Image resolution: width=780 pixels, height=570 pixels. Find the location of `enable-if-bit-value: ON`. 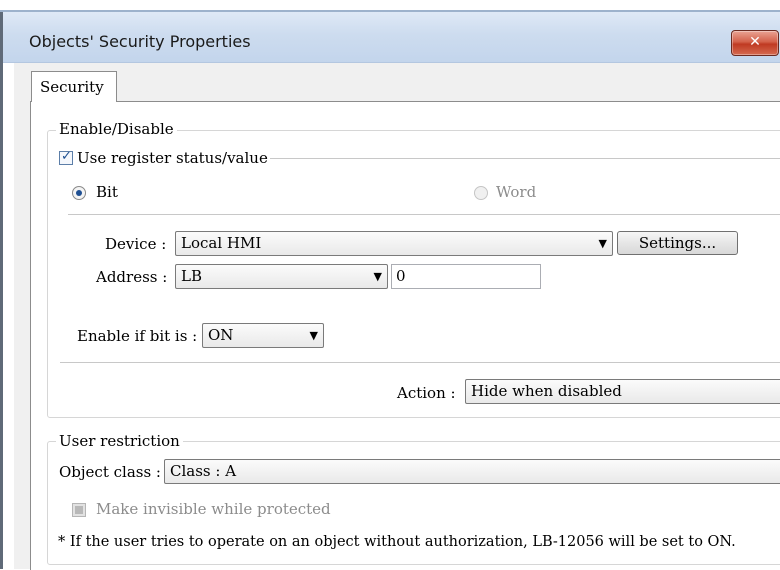

enable-if-bit-value: ON is located at coordinates (221, 335).